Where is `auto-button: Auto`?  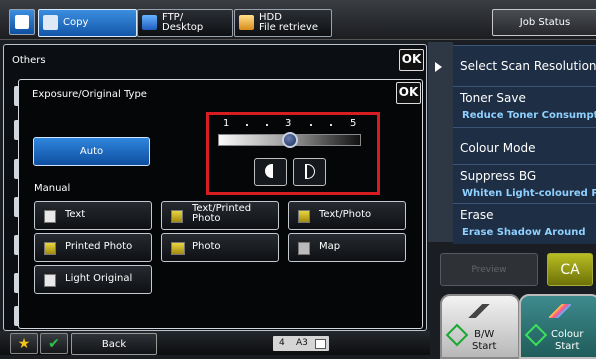
auto-button: Auto is located at coordinates (91, 151).